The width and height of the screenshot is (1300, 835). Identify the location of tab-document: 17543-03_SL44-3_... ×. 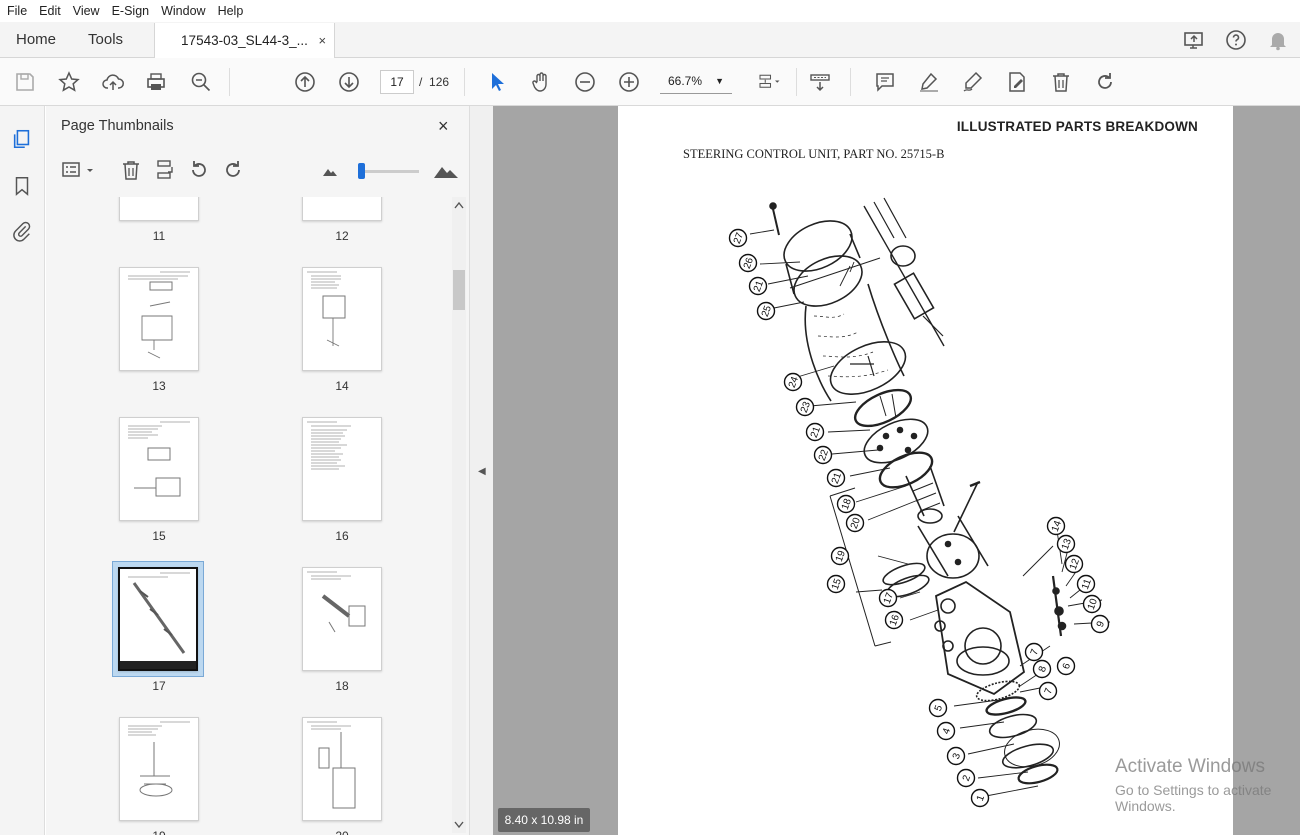
(245, 40).